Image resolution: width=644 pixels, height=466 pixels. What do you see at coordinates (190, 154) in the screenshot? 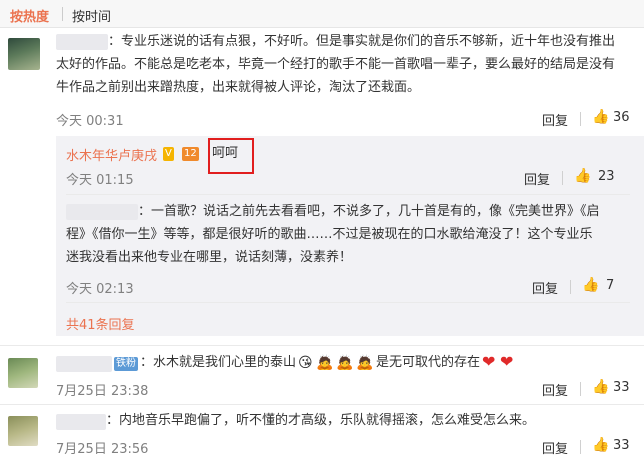
I see `level-badge: 12` at bounding box center [190, 154].